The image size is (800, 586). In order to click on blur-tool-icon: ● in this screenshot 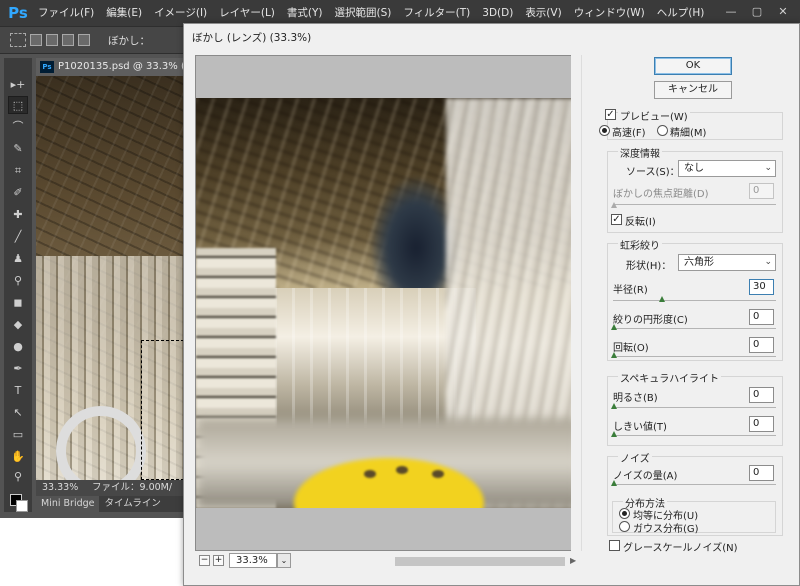, I will do `click(18, 347)`.